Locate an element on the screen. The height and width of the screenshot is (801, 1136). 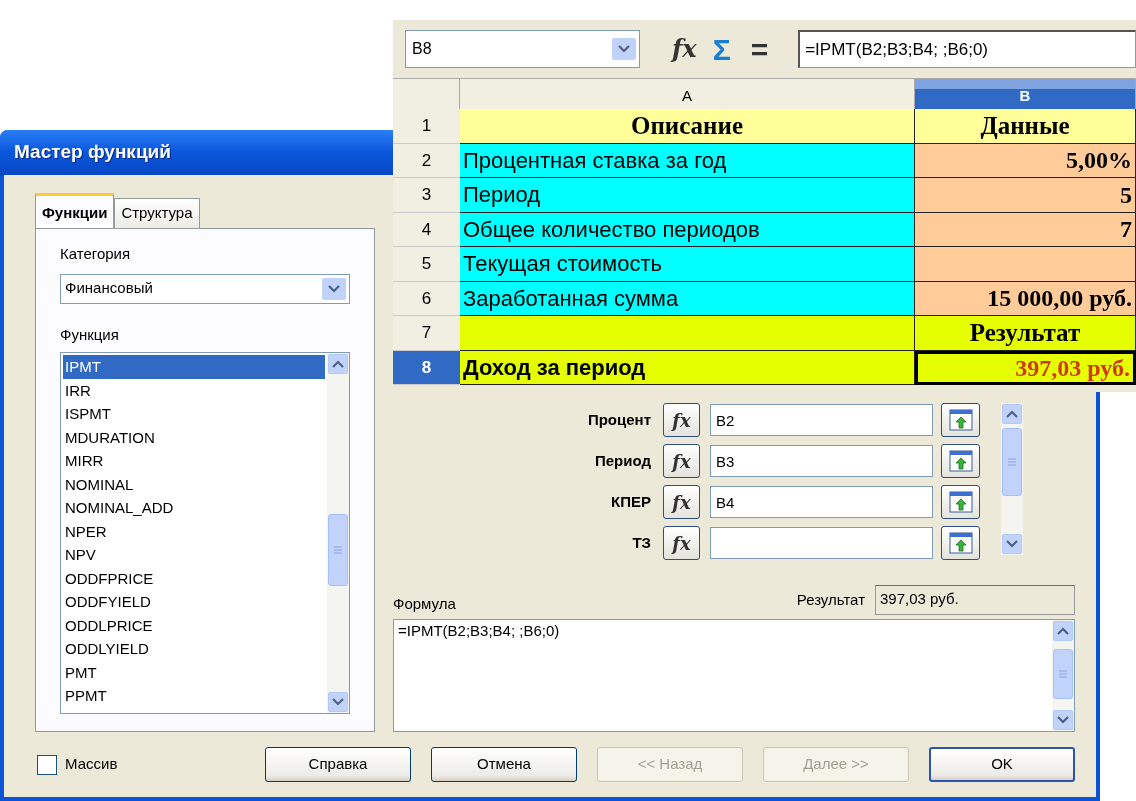
checkbox is located at coordinates (47, 764).